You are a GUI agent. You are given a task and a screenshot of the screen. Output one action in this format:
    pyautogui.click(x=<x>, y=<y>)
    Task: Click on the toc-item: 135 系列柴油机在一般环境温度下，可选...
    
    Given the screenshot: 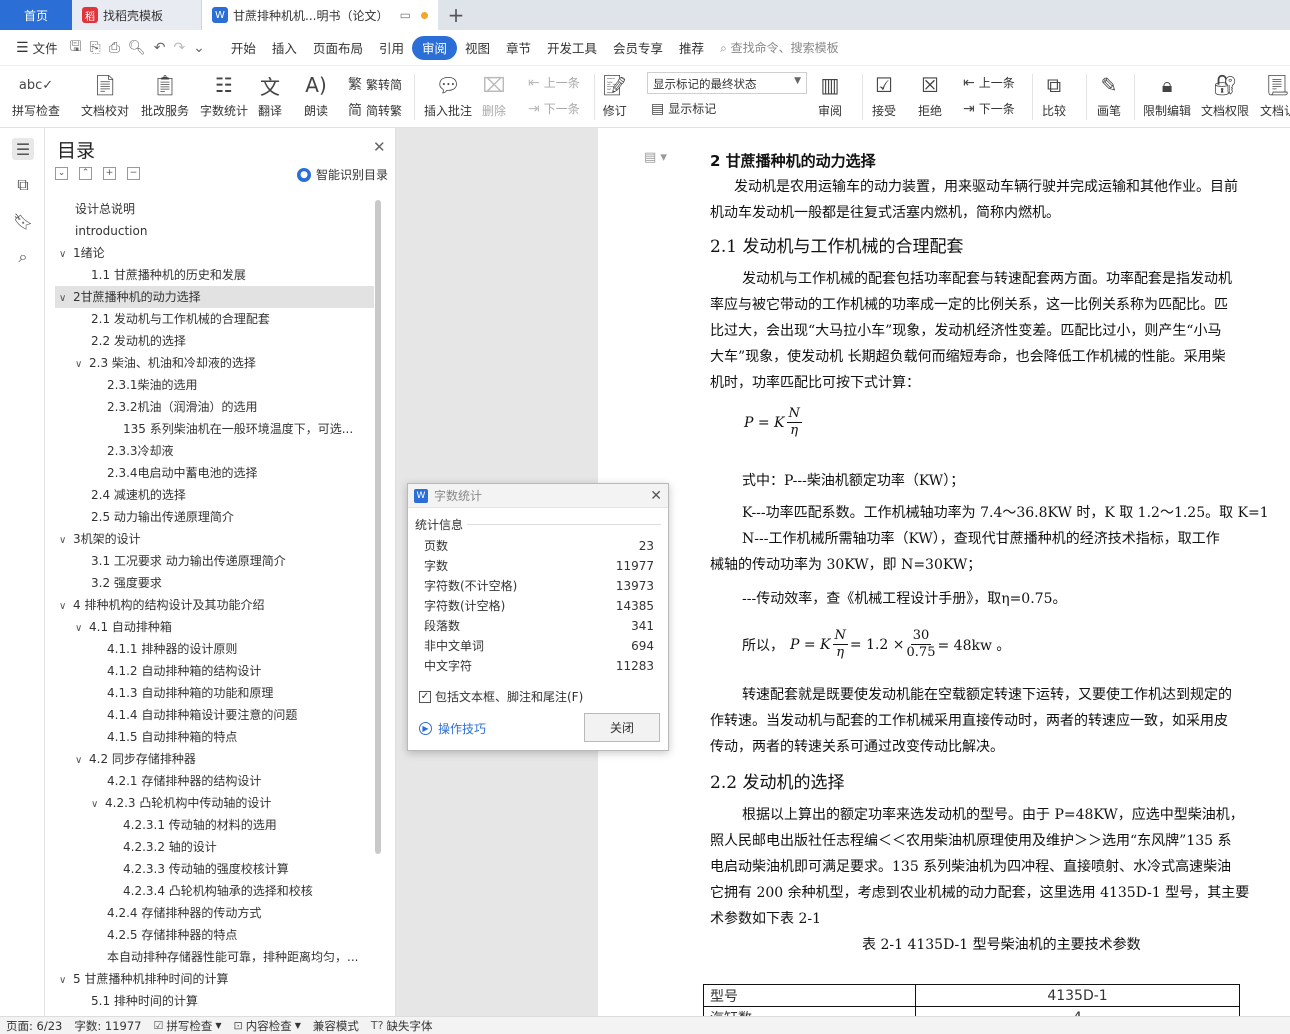 What is the action you would take?
    pyautogui.click(x=214, y=429)
    